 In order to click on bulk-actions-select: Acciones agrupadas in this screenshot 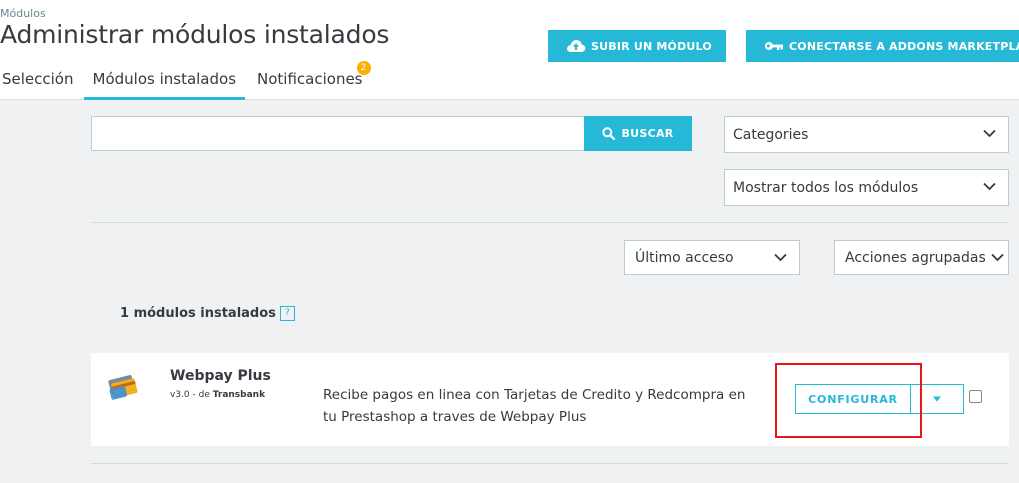, I will do `click(921, 257)`.